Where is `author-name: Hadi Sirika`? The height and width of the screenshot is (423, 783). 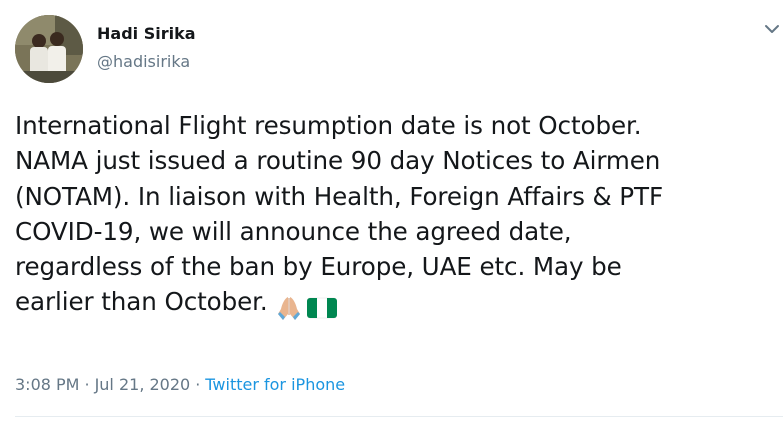
author-name: Hadi Sirika is located at coordinates (146, 34).